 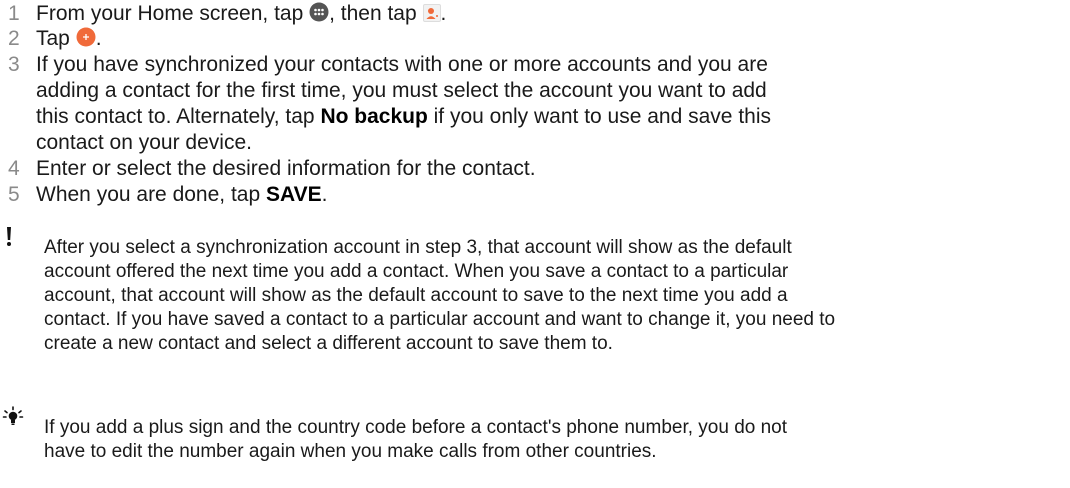 I want to click on step-number: 4, so click(x=14, y=168).